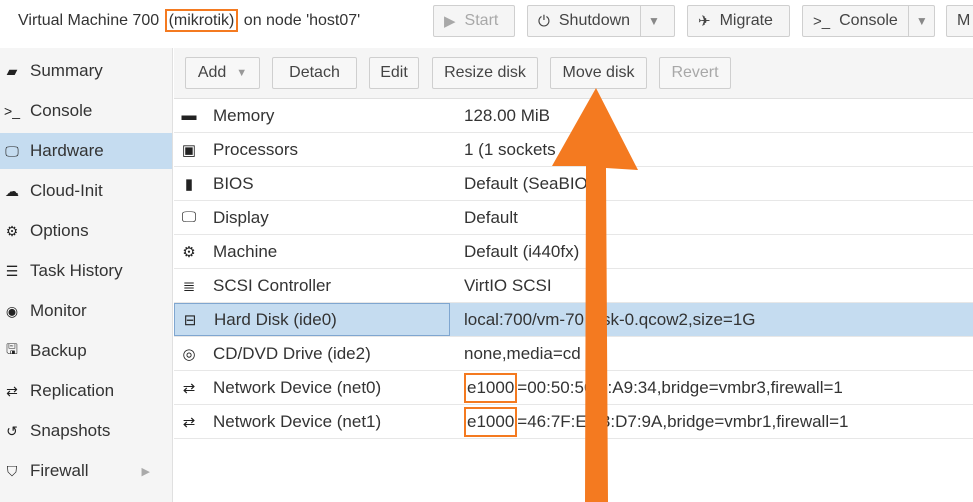 The height and width of the screenshot is (502, 973). I want to click on migrate-label: Migrate, so click(746, 20).